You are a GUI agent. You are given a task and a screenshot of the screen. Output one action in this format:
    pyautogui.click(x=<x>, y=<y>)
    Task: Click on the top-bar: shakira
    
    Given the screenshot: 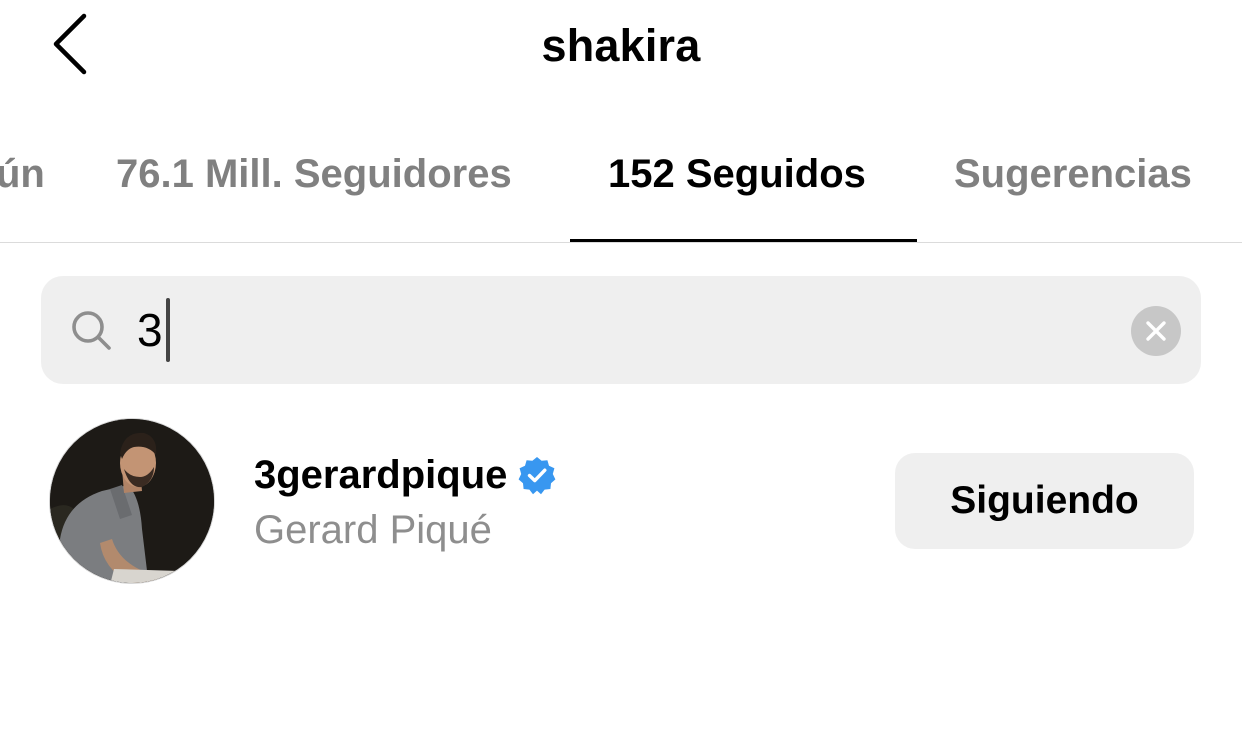 What is the action you would take?
    pyautogui.click(x=621, y=48)
    